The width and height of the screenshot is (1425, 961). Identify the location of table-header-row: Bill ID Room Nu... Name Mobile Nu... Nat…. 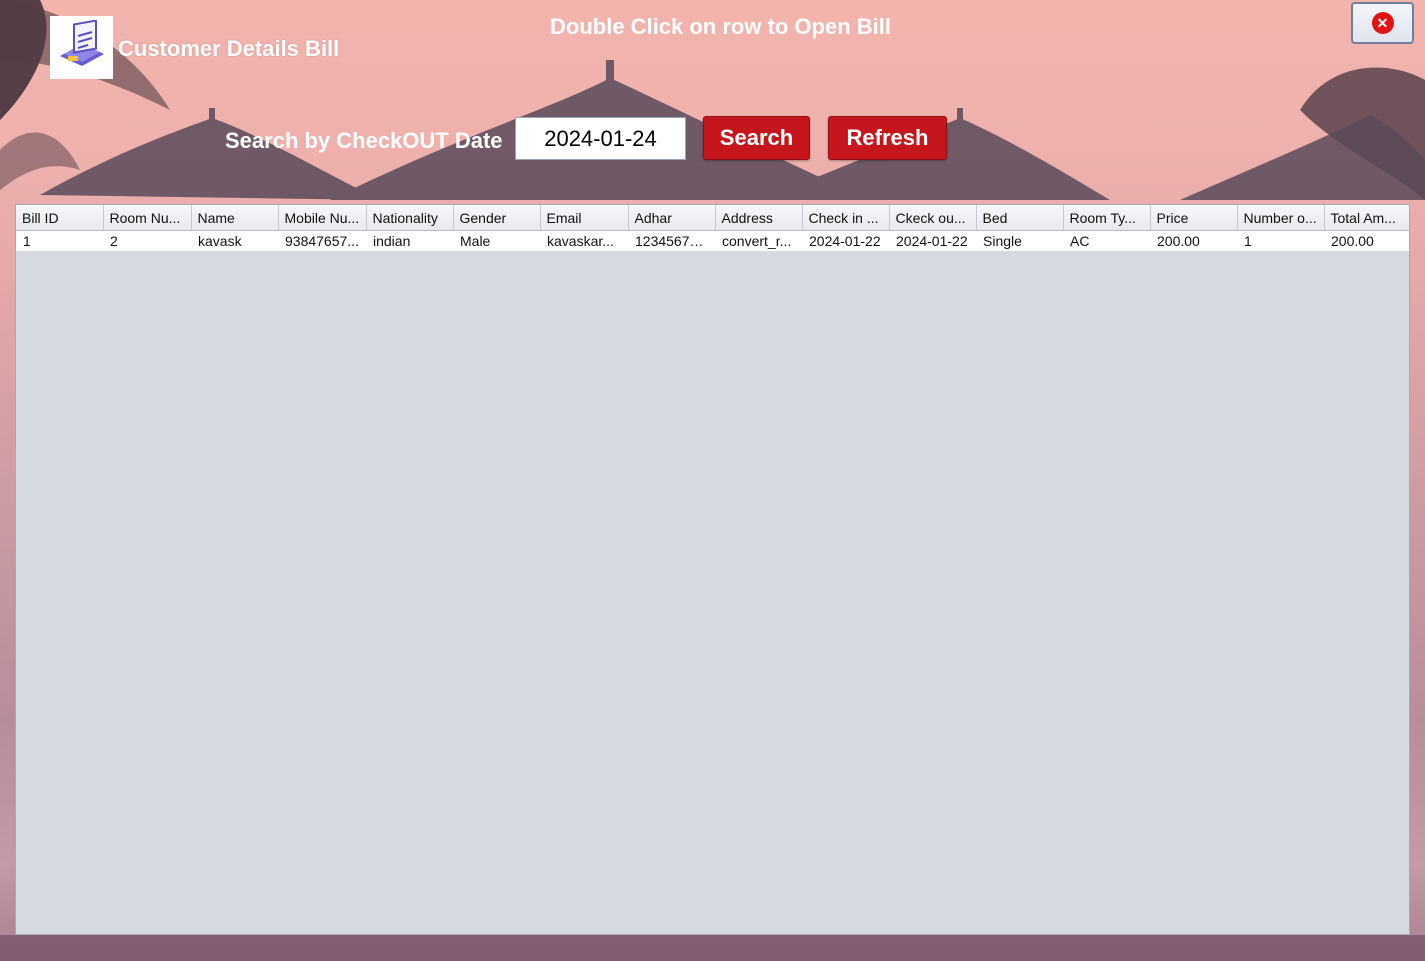
(712, 218).